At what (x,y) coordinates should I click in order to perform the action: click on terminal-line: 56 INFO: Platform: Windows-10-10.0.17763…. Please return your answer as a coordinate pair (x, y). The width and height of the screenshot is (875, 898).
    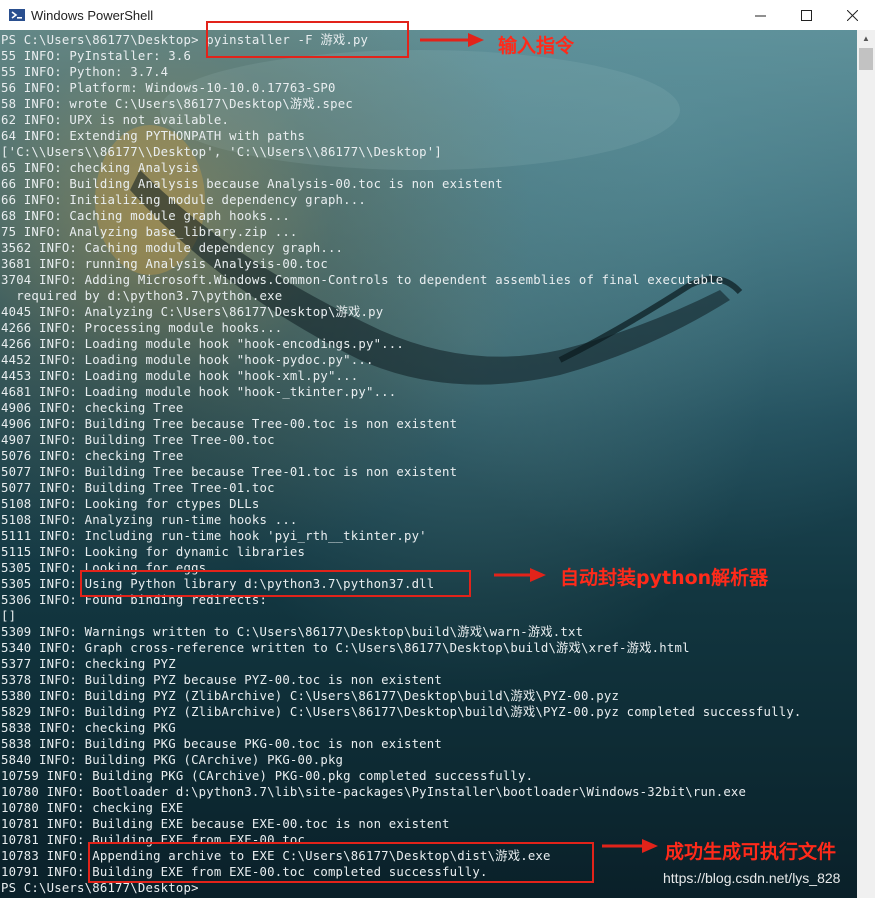
    Looking at the image, I should click on (168, 88).